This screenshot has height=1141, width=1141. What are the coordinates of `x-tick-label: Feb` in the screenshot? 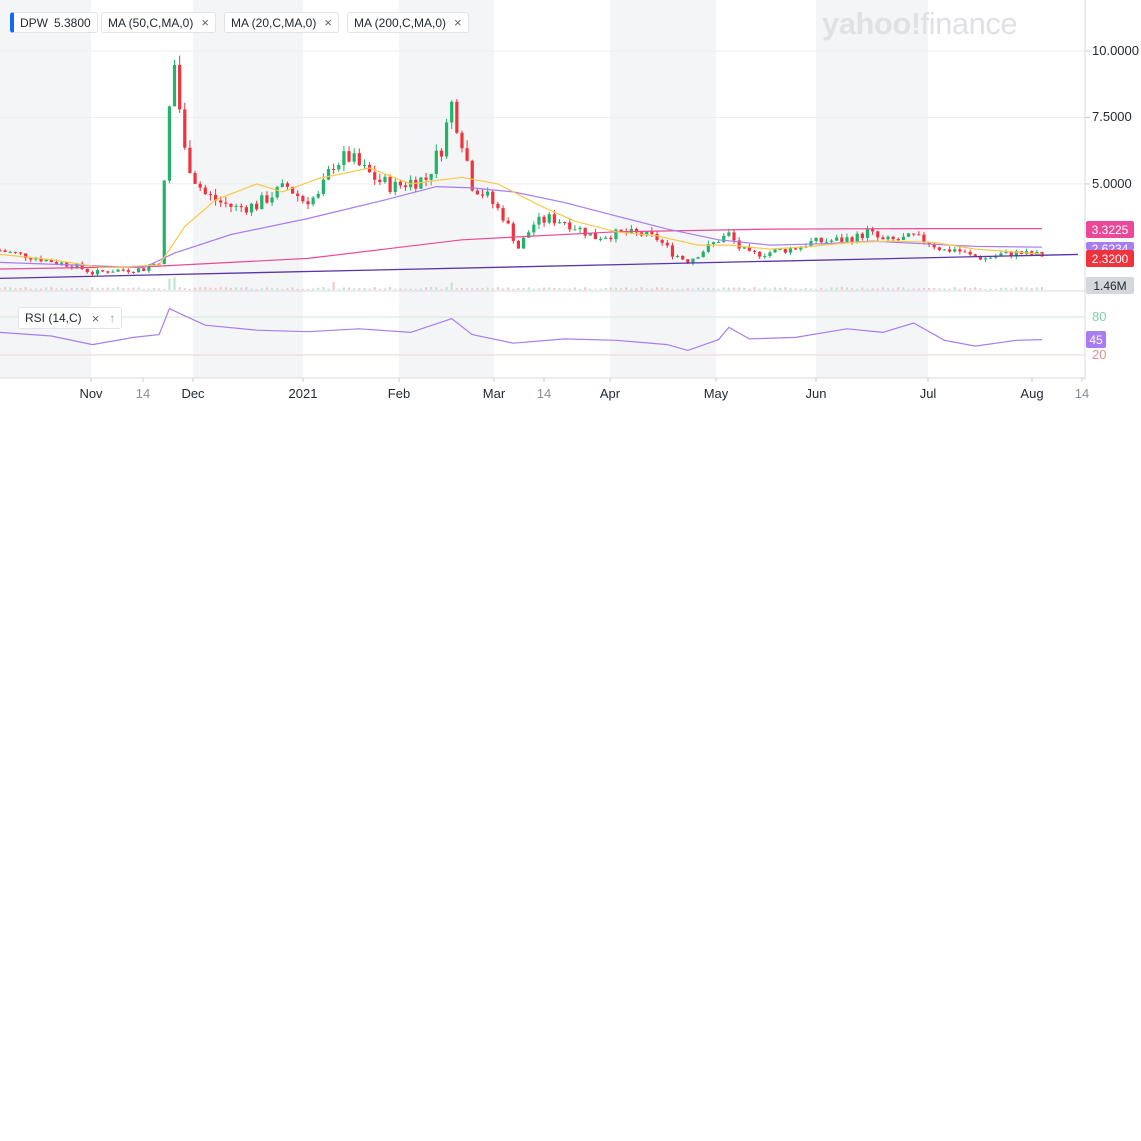 It's located at (399, 393).